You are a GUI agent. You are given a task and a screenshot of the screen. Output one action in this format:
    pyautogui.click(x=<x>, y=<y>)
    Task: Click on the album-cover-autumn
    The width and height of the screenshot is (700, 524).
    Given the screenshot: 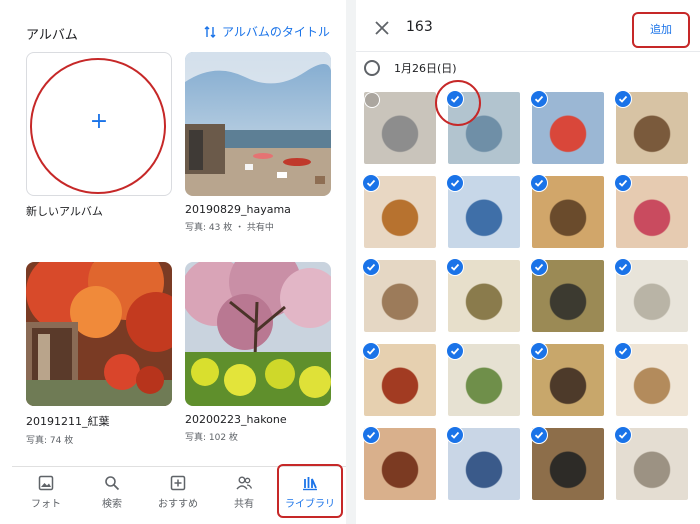 What is the action you would take?
    pyautogui.click(x=99, y=334)
    